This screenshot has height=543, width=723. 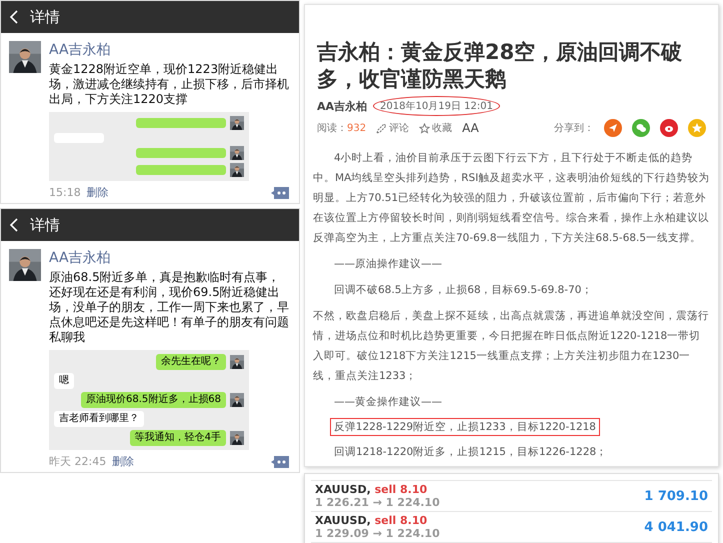 I want to click on section-heading: ——黄金操作建议——, so click(x=388, y=402).